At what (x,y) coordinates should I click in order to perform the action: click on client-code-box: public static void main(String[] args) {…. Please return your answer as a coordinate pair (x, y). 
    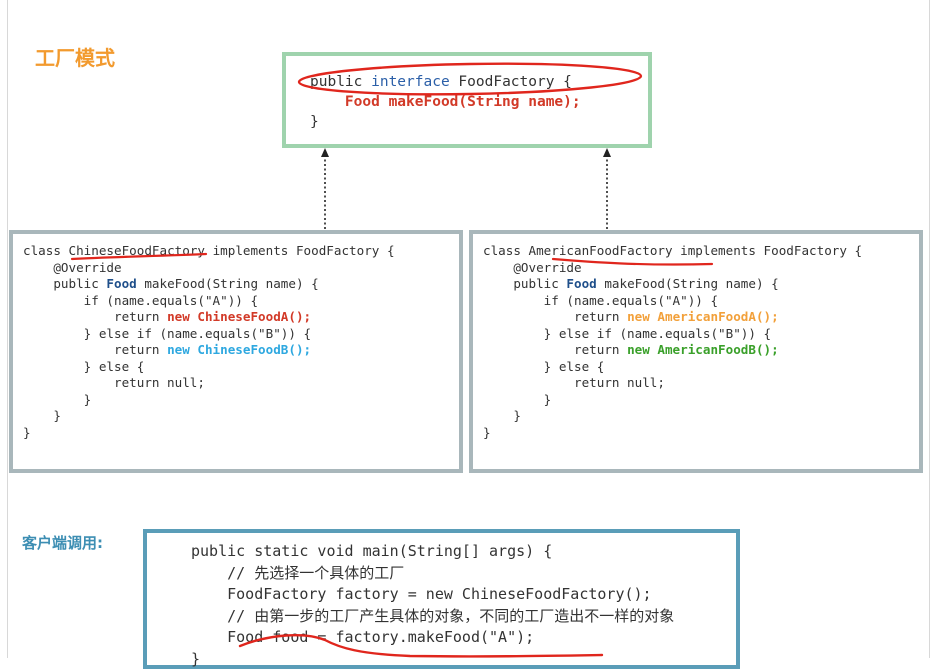
    Looking at the image, I should click on (441, 599).